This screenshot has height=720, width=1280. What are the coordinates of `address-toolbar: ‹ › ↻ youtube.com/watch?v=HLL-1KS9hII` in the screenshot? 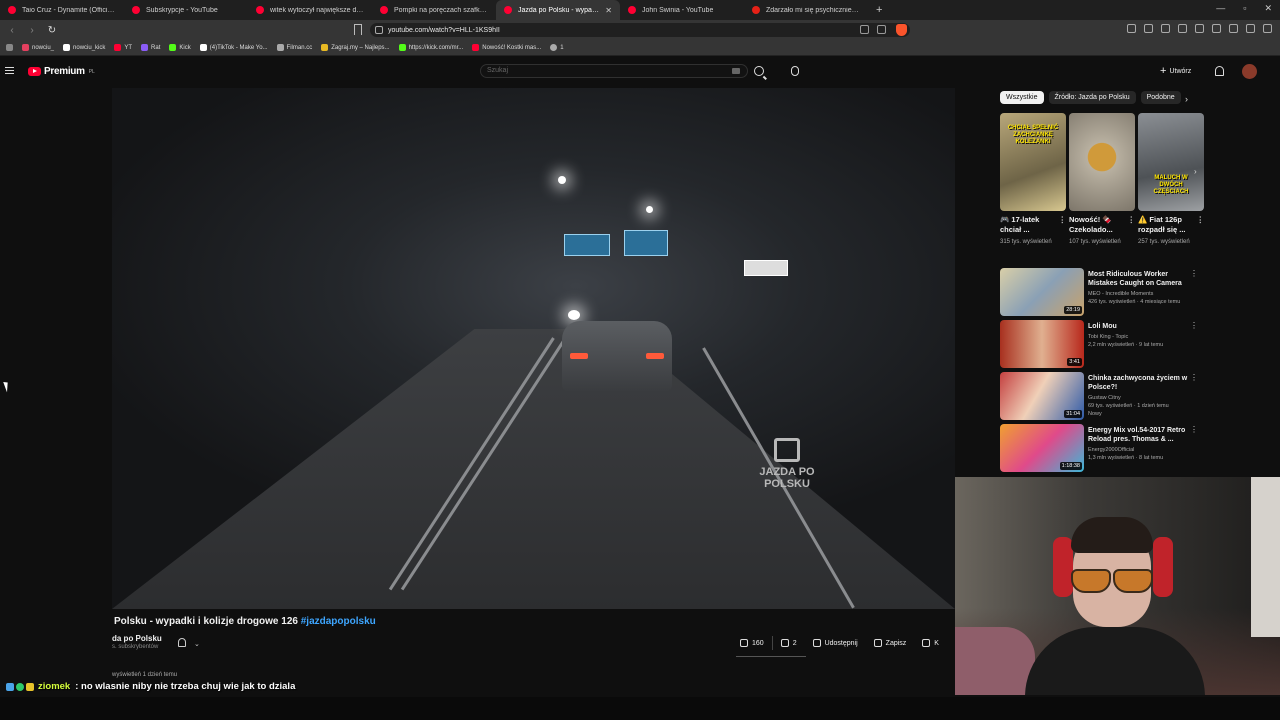 It's located at (640, 30).